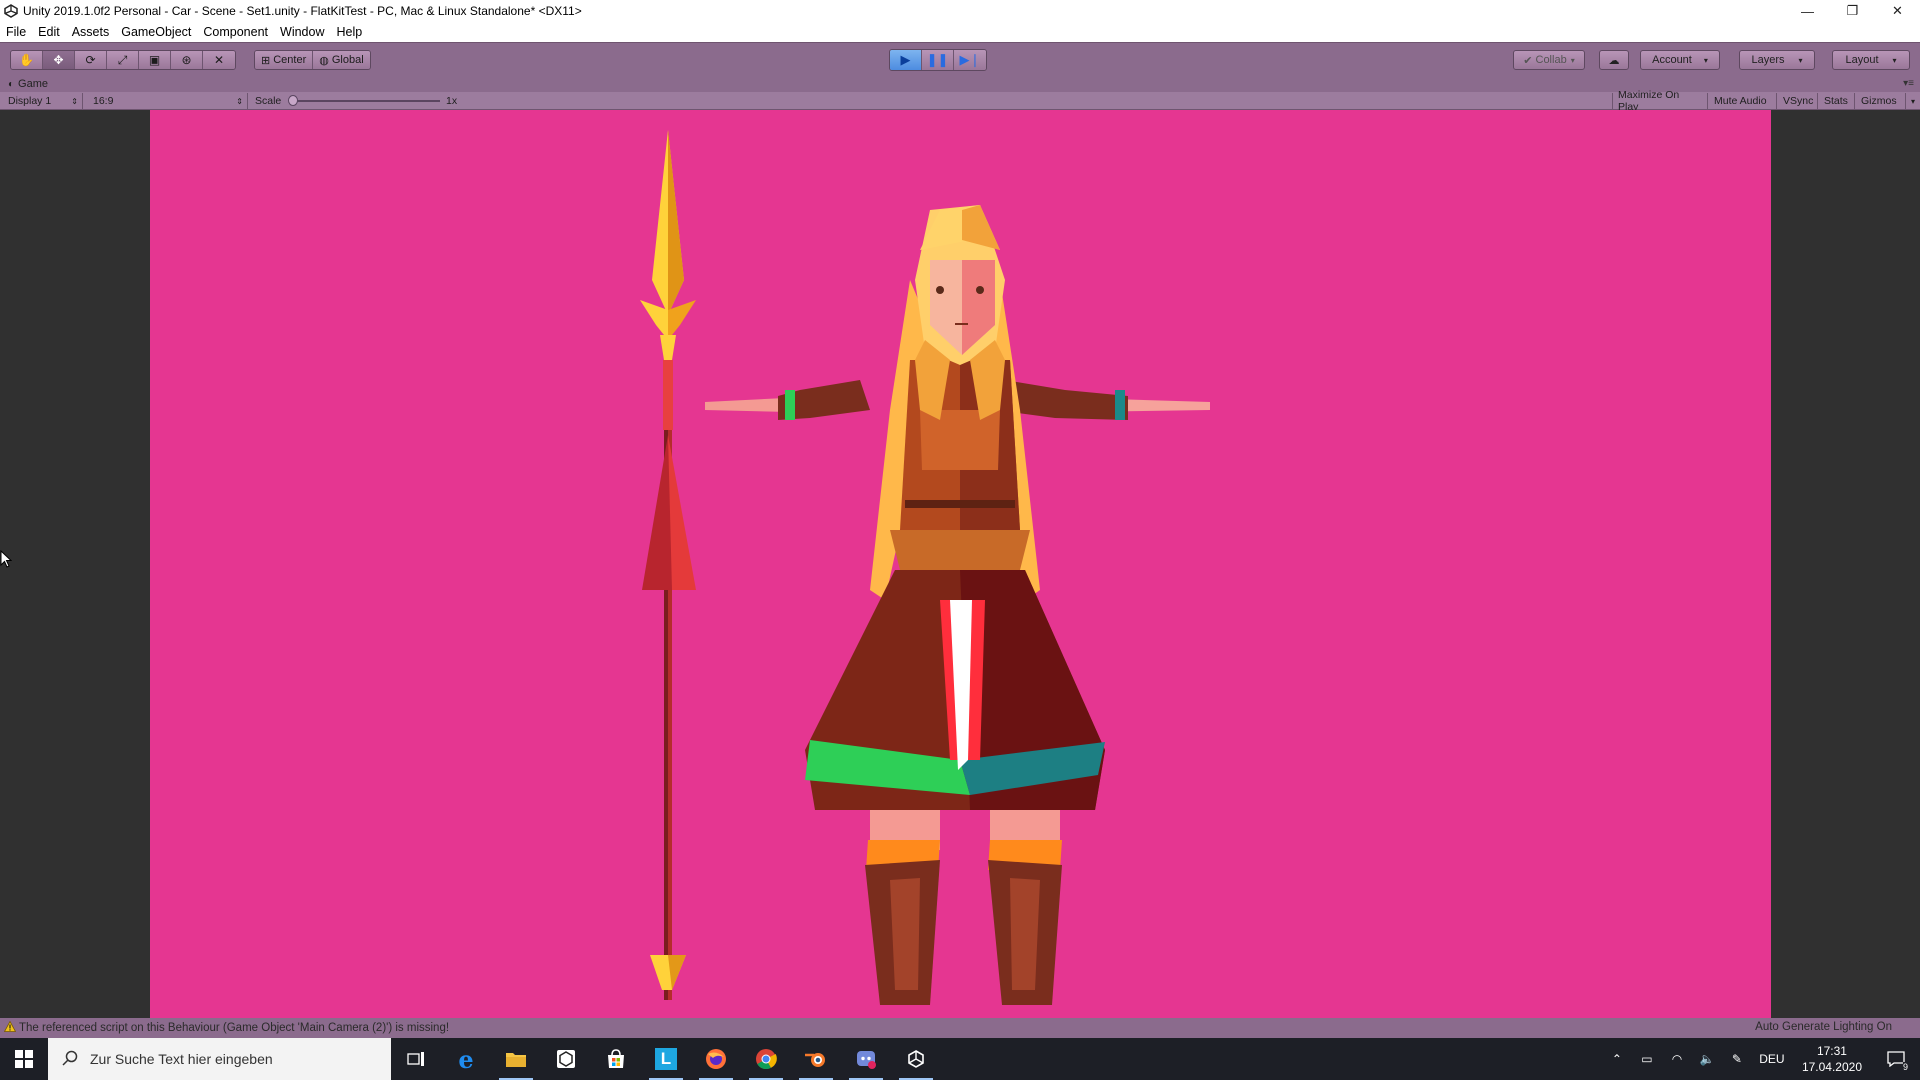 The height and width of the screenshot is (1080, 1920). What do you see at coordinates (816, 1059) in the screenshot?
I see `blender-icon` at bounding box center [816, 1059].